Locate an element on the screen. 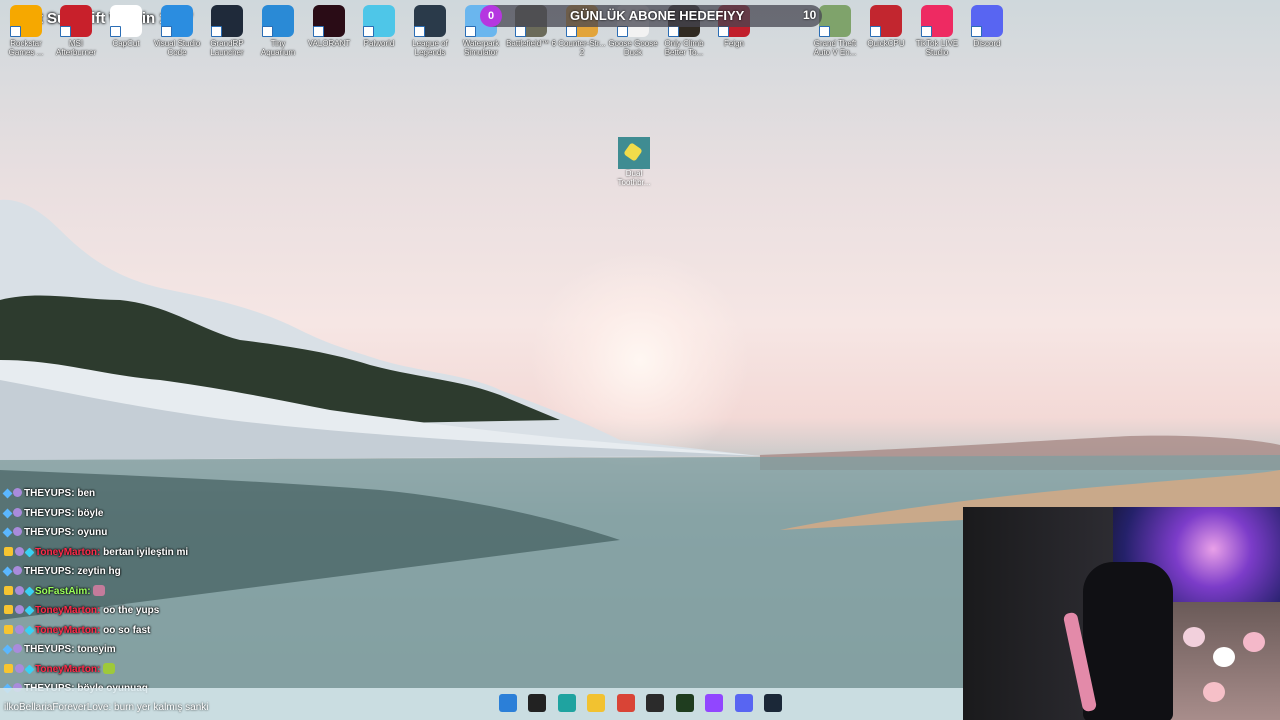  desktop-icon-label: QuickCPU is located at coordinates (886, 43).